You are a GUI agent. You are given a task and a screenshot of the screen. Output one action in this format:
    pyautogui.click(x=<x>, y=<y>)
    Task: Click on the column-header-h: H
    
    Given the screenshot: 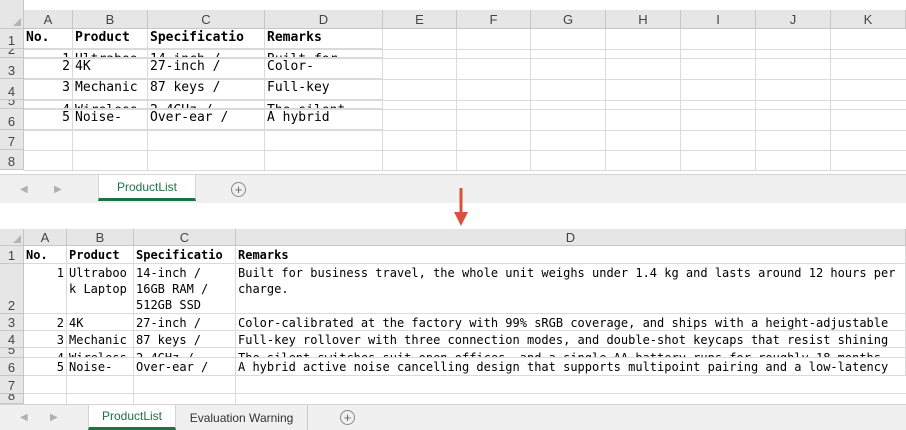 What is the action you would take?
    pyautogui.click(x=643, y=19)
    